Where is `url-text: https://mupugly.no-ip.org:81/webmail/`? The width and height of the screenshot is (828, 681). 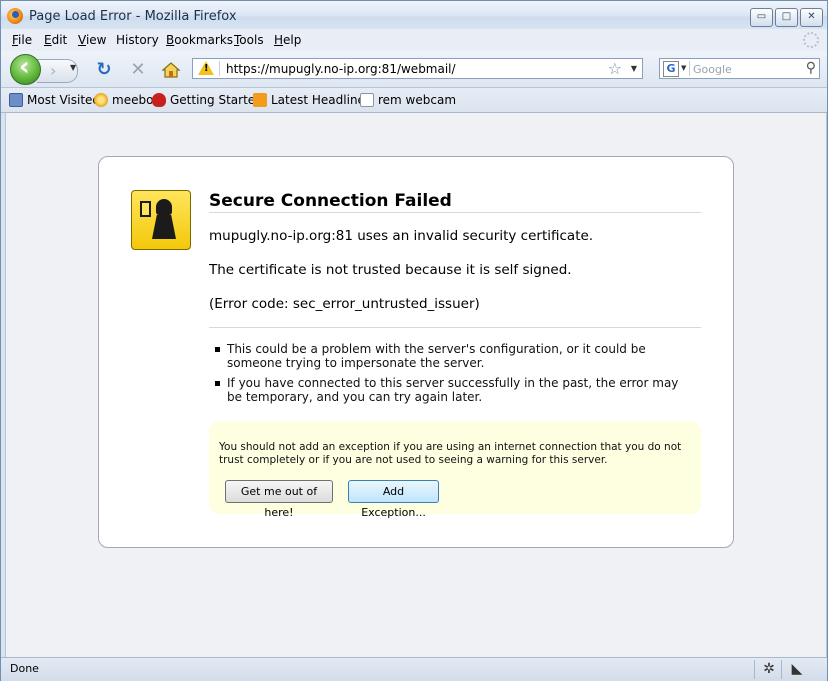 url-text: https://mupugly.no-ip.org:81/webmail/ is located at coordinates (341, 69).